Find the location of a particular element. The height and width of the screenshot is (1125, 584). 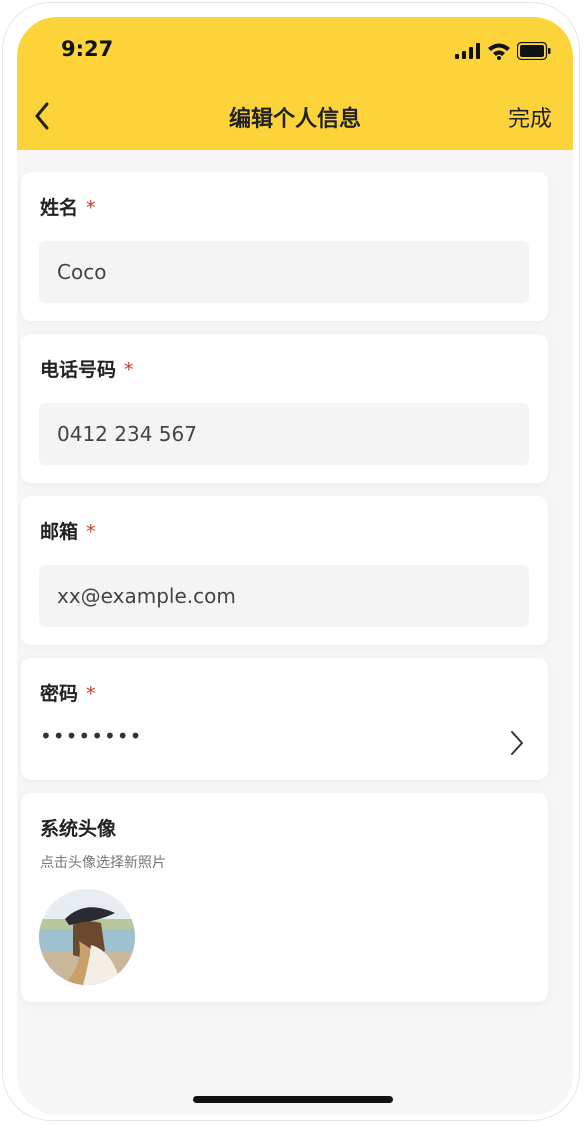

wifi-icon is located at coordinates (499, 51).